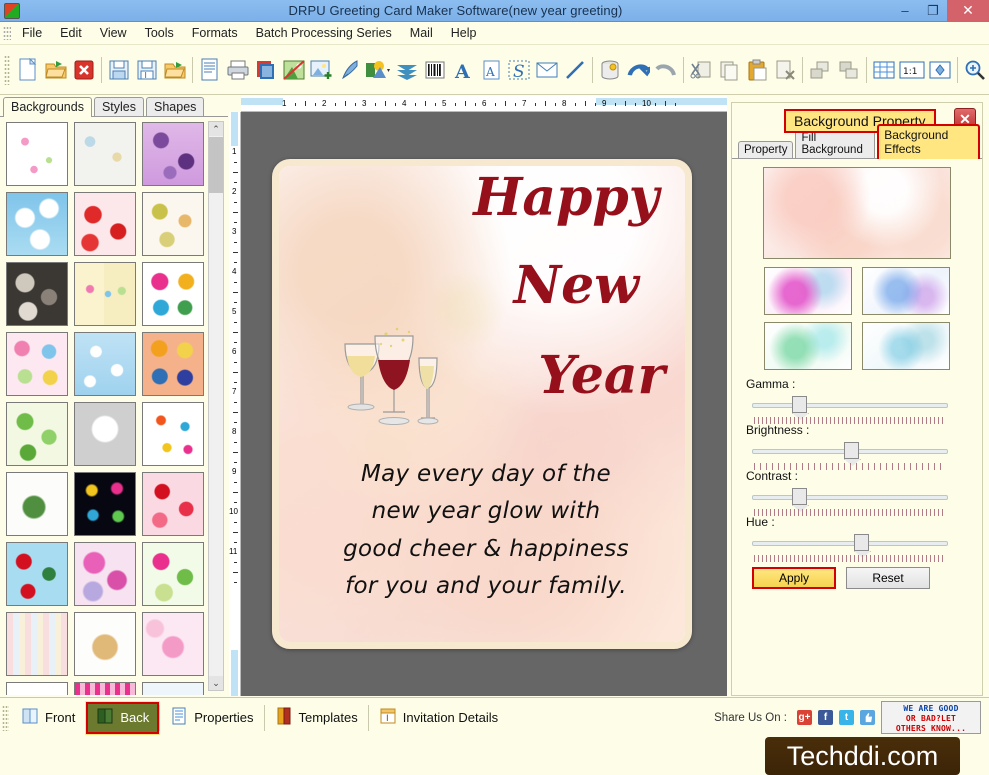 The width and height of the screenshot is (989, 775). I want to click on cut-icon, so click(701, 70).